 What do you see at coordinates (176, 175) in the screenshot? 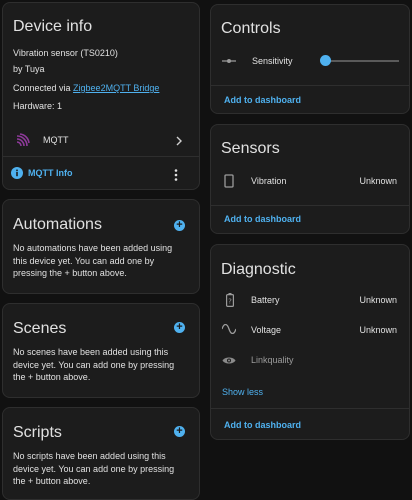
I see `more-vert-icon` at bounding box center [176, 175].